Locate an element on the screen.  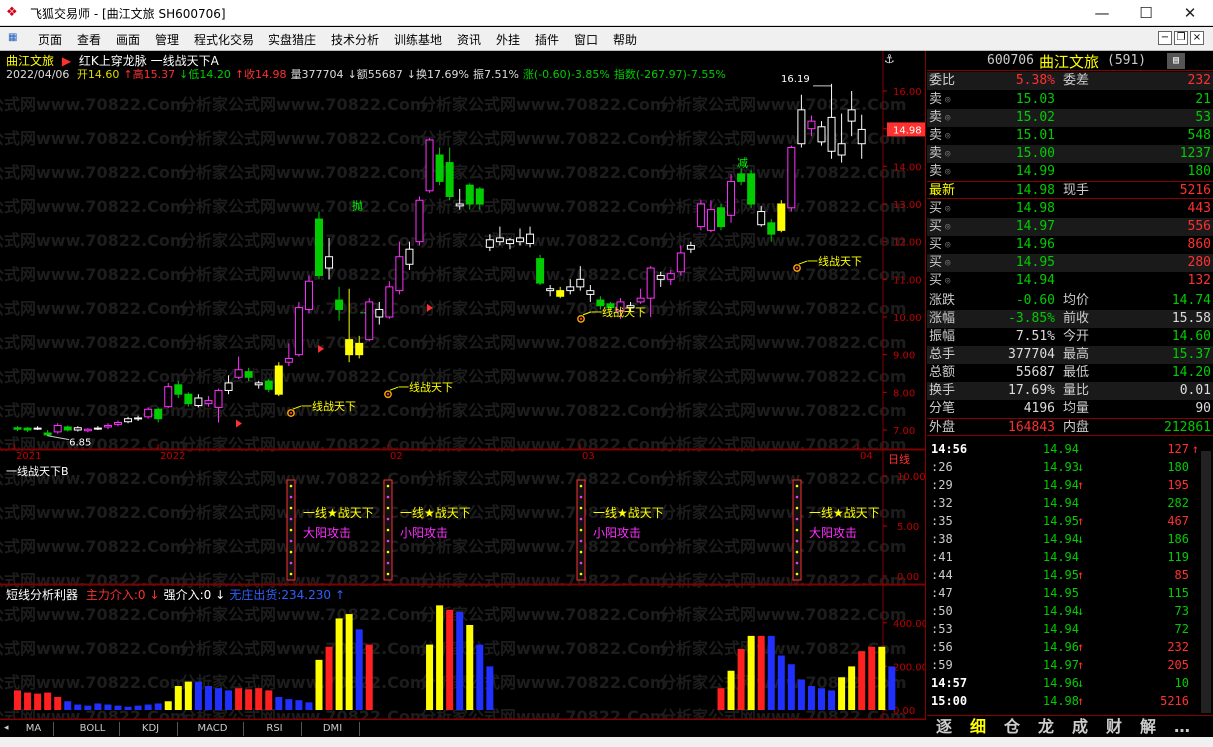
panel-tab: 仓 is located at coordinates (1012, 727).